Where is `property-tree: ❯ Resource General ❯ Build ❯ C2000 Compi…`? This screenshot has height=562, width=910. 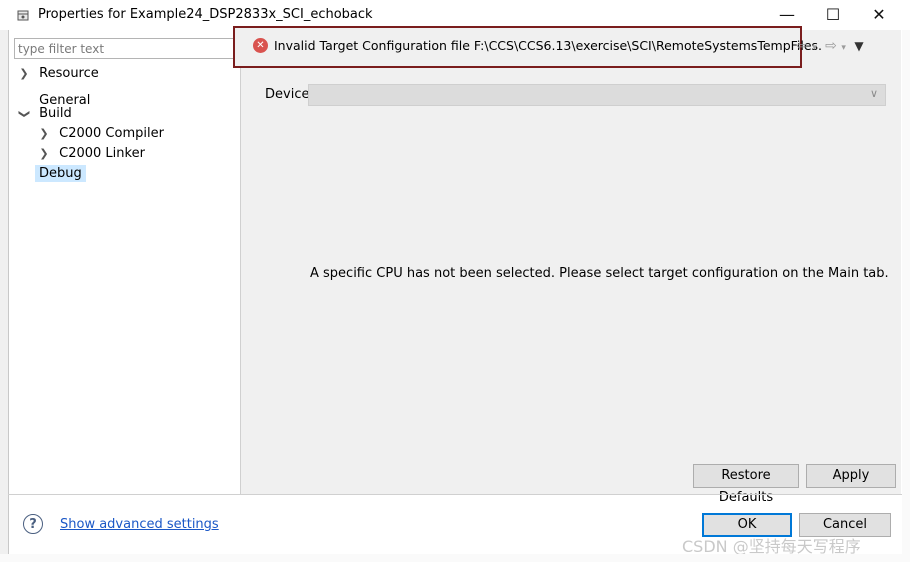 property-tree: ❯ Resource General ❯ Build ❯ C2000 Compi… is located at coordinates (91, 124).